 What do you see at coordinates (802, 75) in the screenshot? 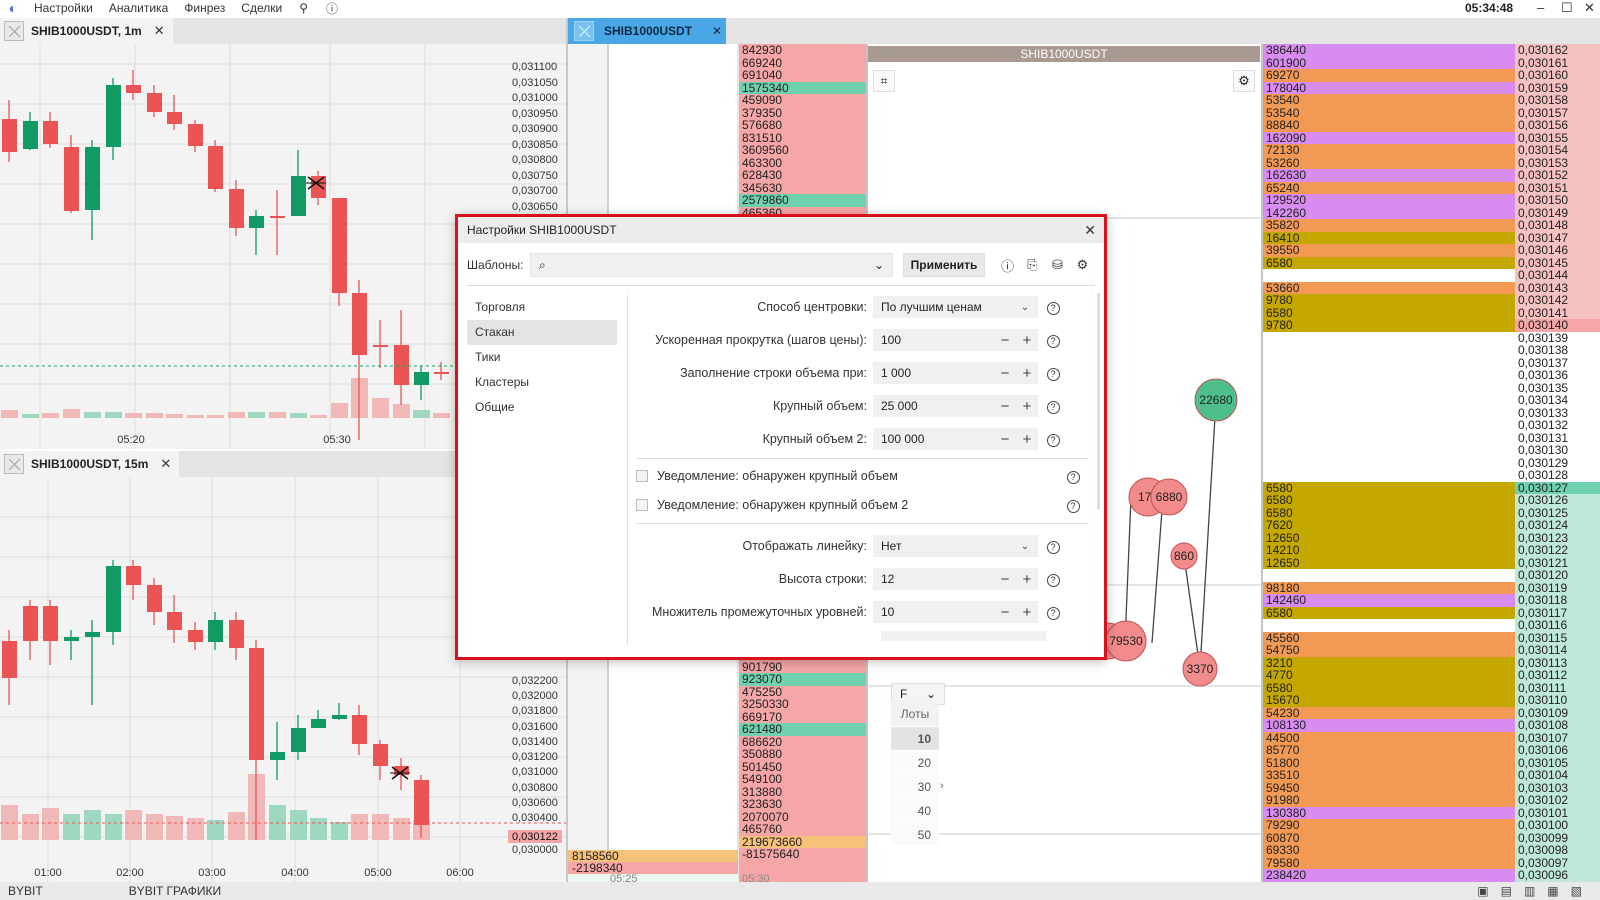
I see `volume-cell: 691040` at bounding box center [802, 75].